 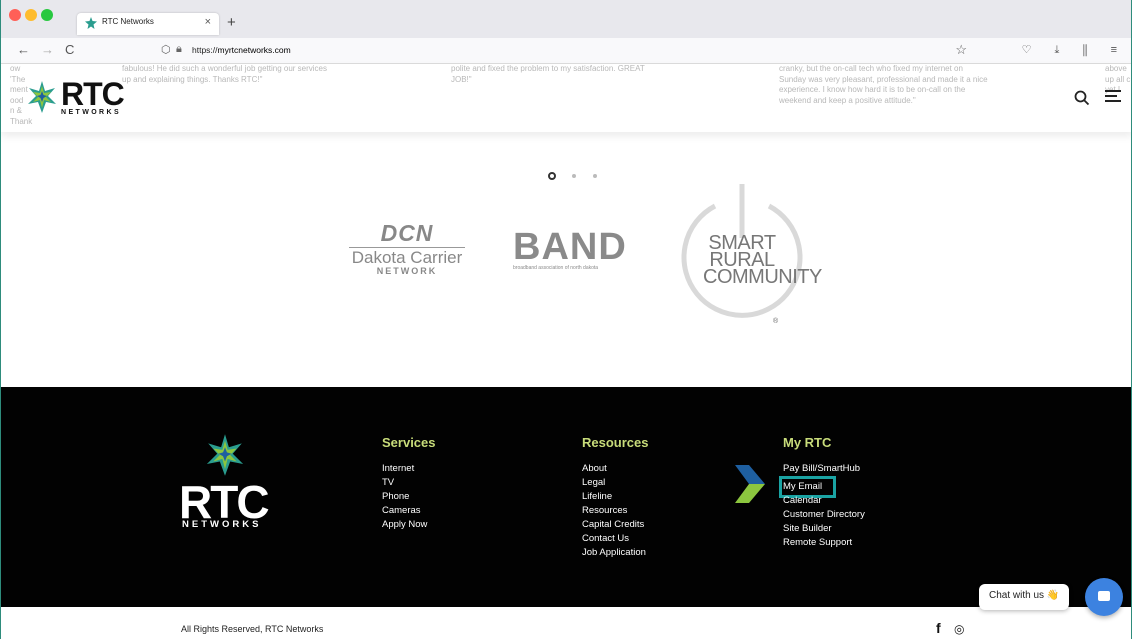 What do you see at coordinates (776, 321) in the screenshot?
I see `registered-mark: ®` at bounding box center [776, 321].